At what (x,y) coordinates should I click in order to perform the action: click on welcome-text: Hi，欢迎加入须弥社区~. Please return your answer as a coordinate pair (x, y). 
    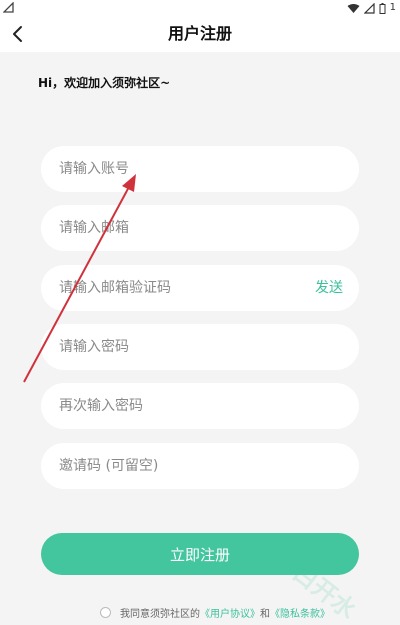
    Looking at the image, I should click on (104, 83).